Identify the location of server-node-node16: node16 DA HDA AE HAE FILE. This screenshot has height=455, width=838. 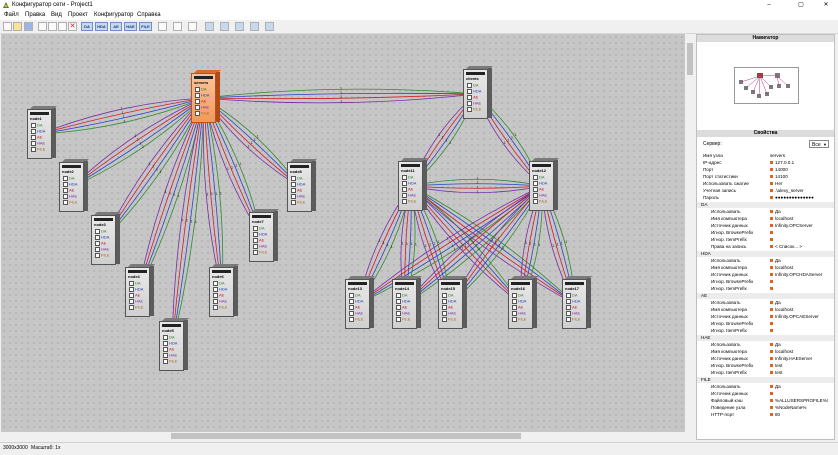
(523, 302).